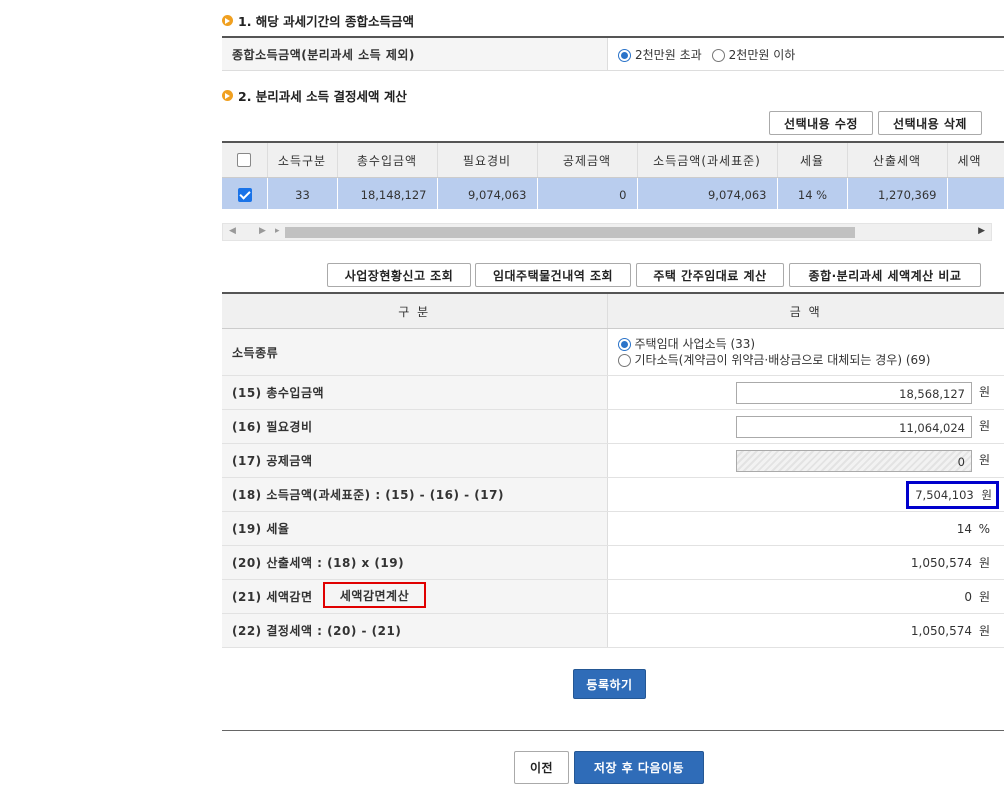  Describe the element at coordinates (613, 596) in the screenshot. I see `calc-row-21: (21) 세액감면 세액감면계산 0원` at that location.